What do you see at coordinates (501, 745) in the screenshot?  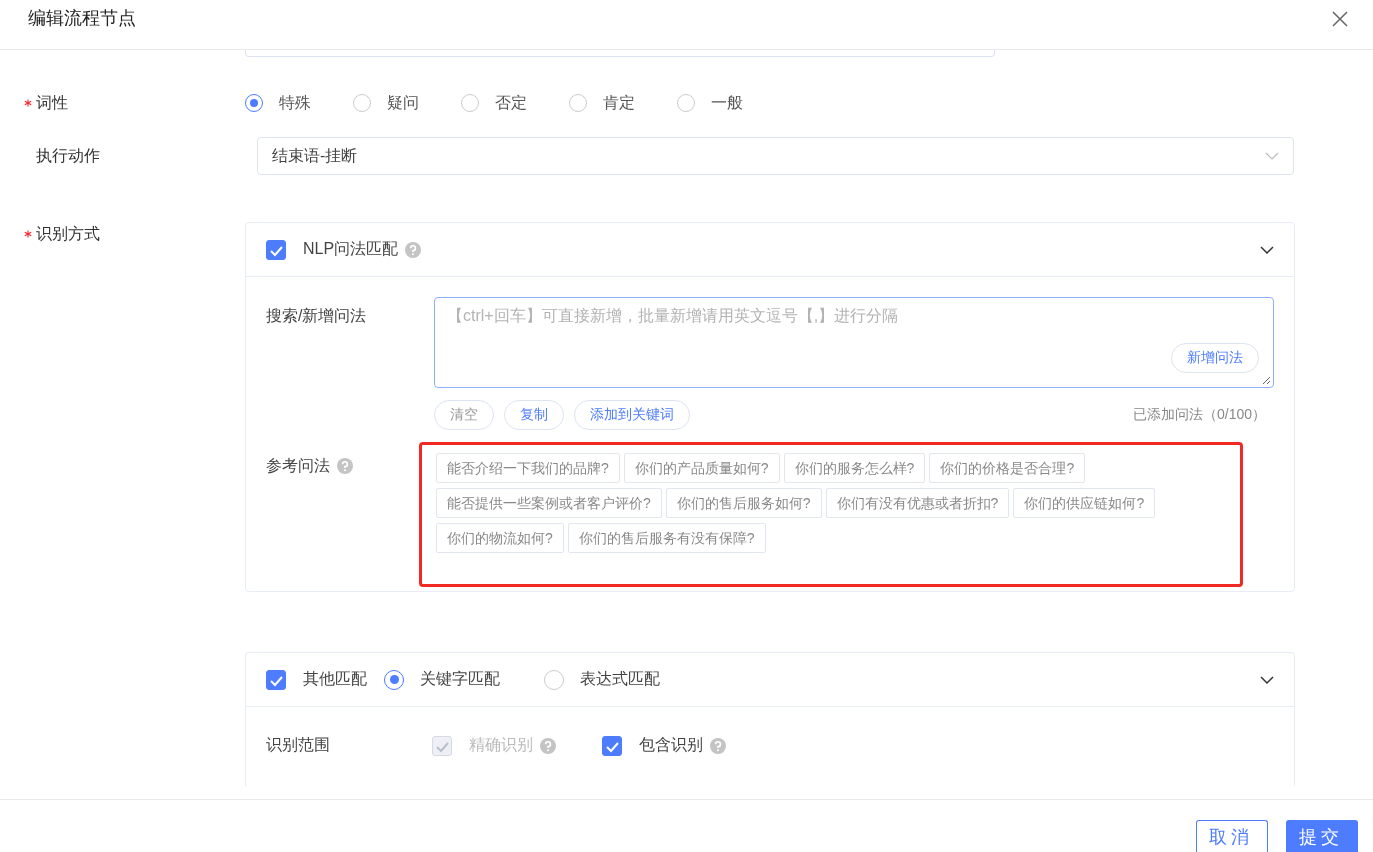 I see `checkbox-label: 精确识别` at bounding box center [501, 745].